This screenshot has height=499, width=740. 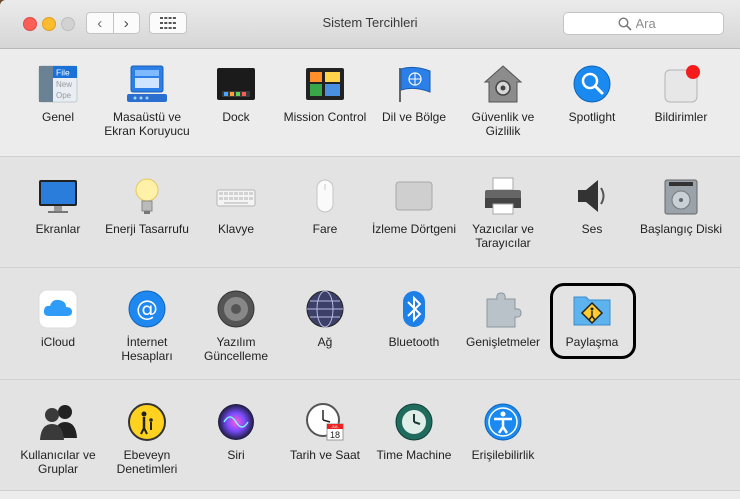 What do you see at coordinates (236, 455) in the screenshot?
I see `pref-label: Siri` at bounding box center [236, 455].